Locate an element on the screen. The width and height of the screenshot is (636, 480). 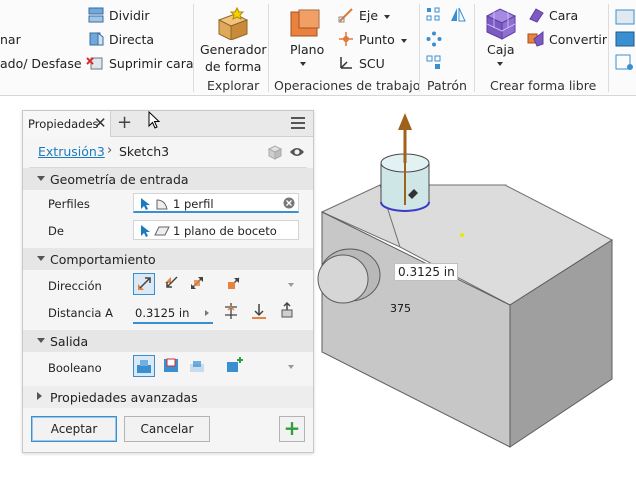
tab-properties: Propiedades ✕ is located at coordinates (67, 124).